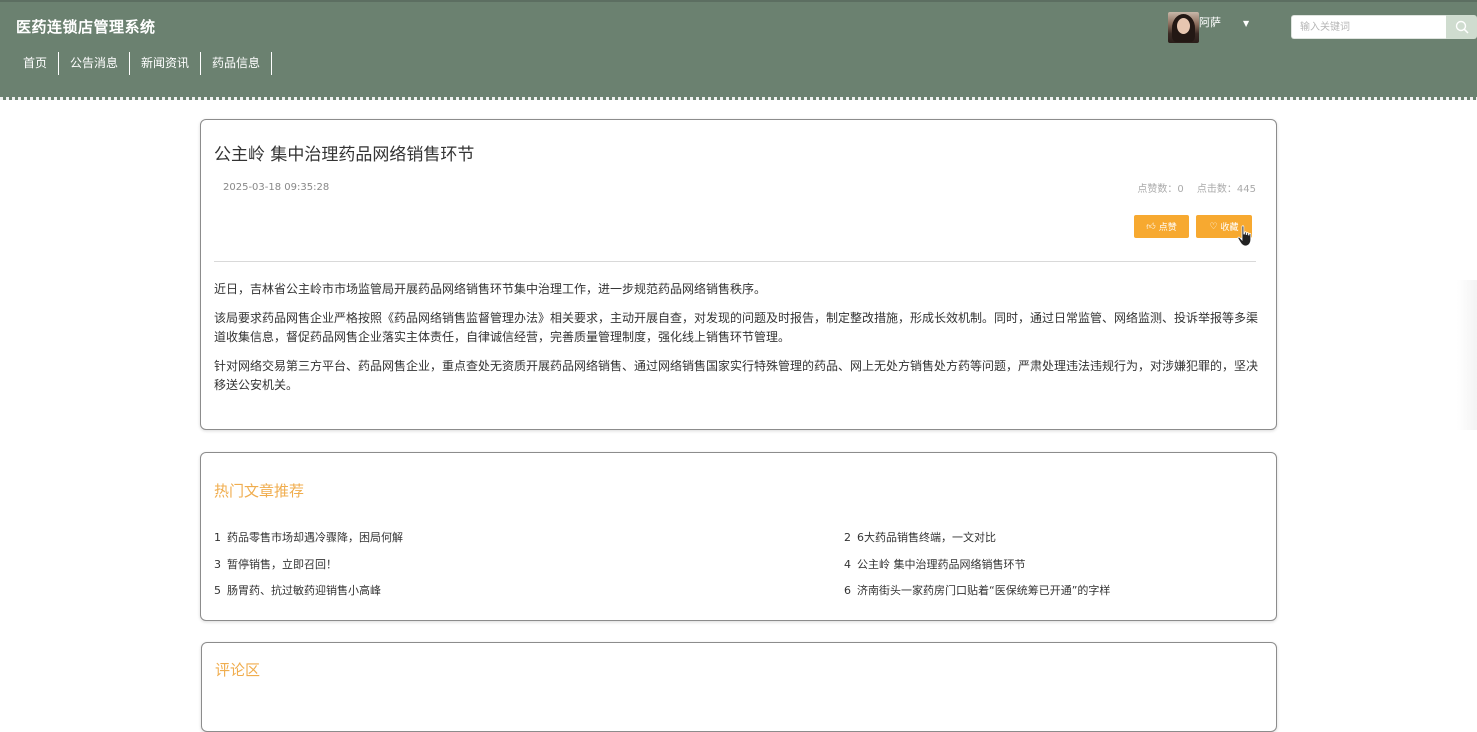 The height and width of the screenshot is (732, 1477). I want to click on comments-title: 评论区, so click(238, 670).